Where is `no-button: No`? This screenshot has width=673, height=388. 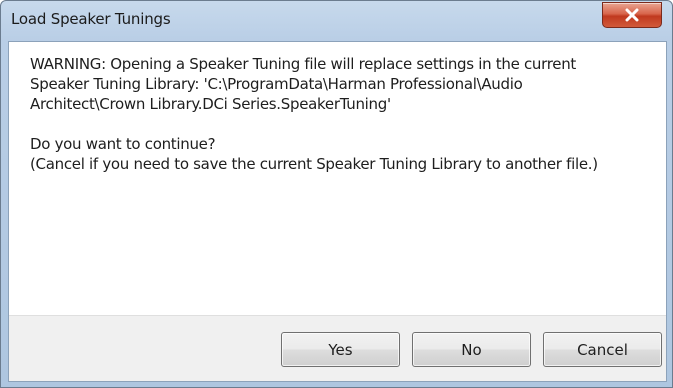 no-button: No is located at coordinates (471, 349).